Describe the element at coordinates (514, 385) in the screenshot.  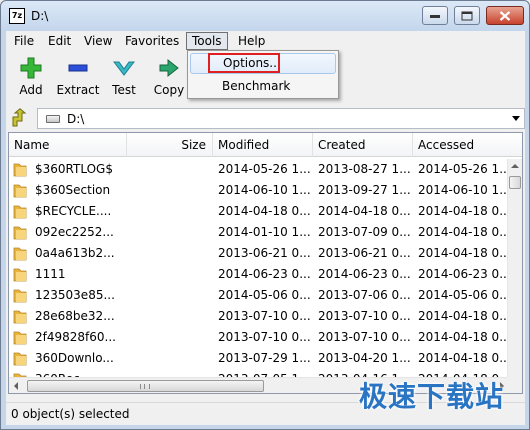
I see `scrollbar-corner` at that location.